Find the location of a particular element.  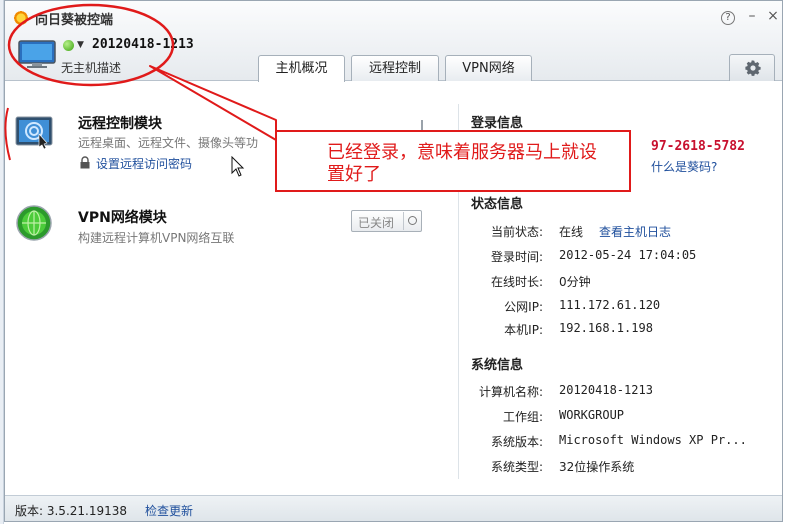

toggle-knob-icon is located at coordinates (411, 221).